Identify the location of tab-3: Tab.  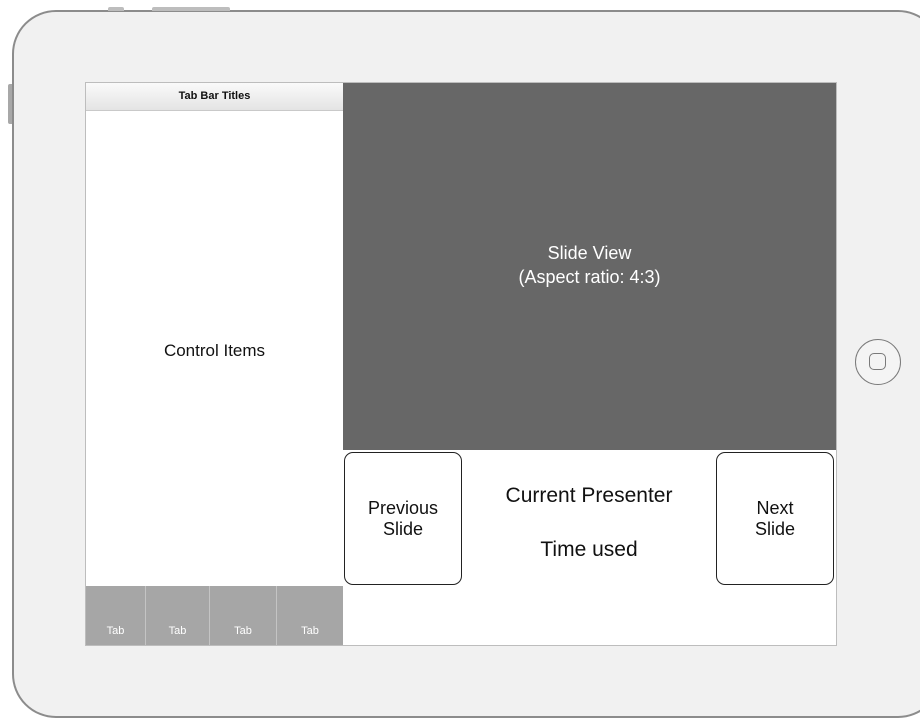
(243, 615).